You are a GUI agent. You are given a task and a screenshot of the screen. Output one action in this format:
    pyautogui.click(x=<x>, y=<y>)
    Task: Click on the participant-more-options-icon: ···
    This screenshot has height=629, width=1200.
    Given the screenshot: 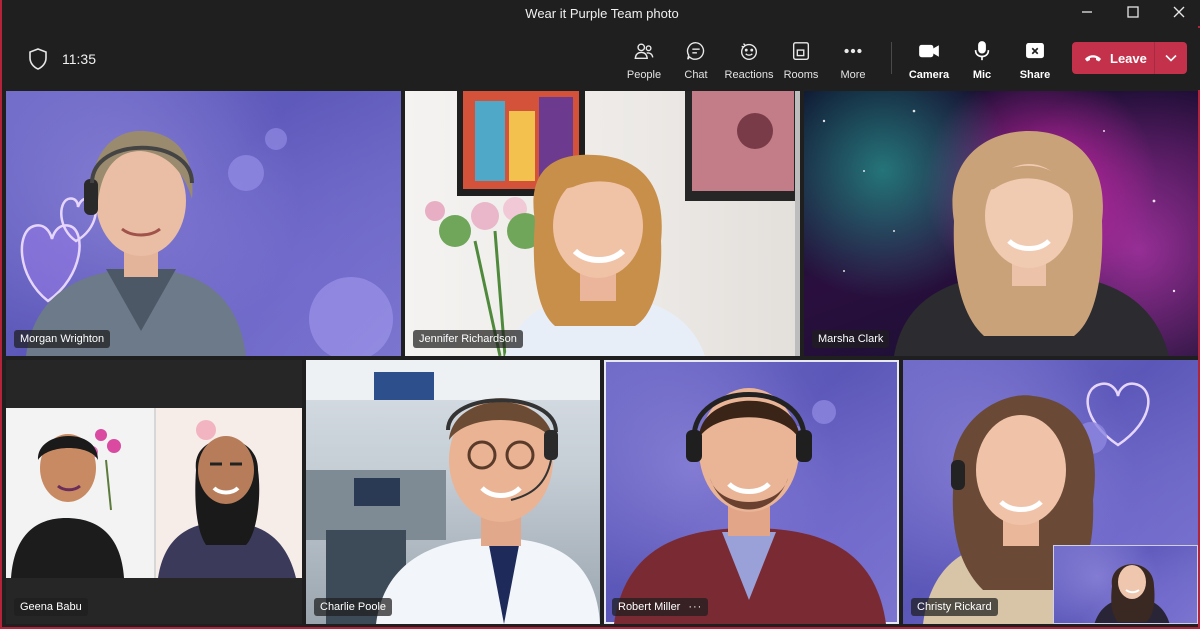 What is the action you would take?
    pyautogui.click(x=695, y=607)
    